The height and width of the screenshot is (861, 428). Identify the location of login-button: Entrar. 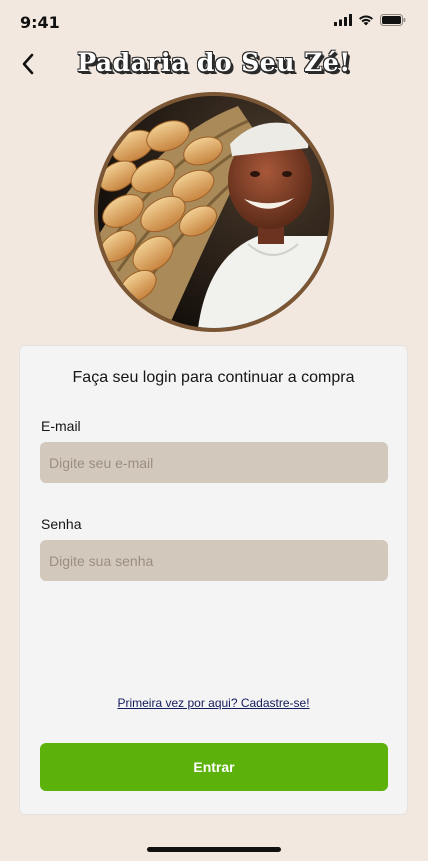
(214, 767).